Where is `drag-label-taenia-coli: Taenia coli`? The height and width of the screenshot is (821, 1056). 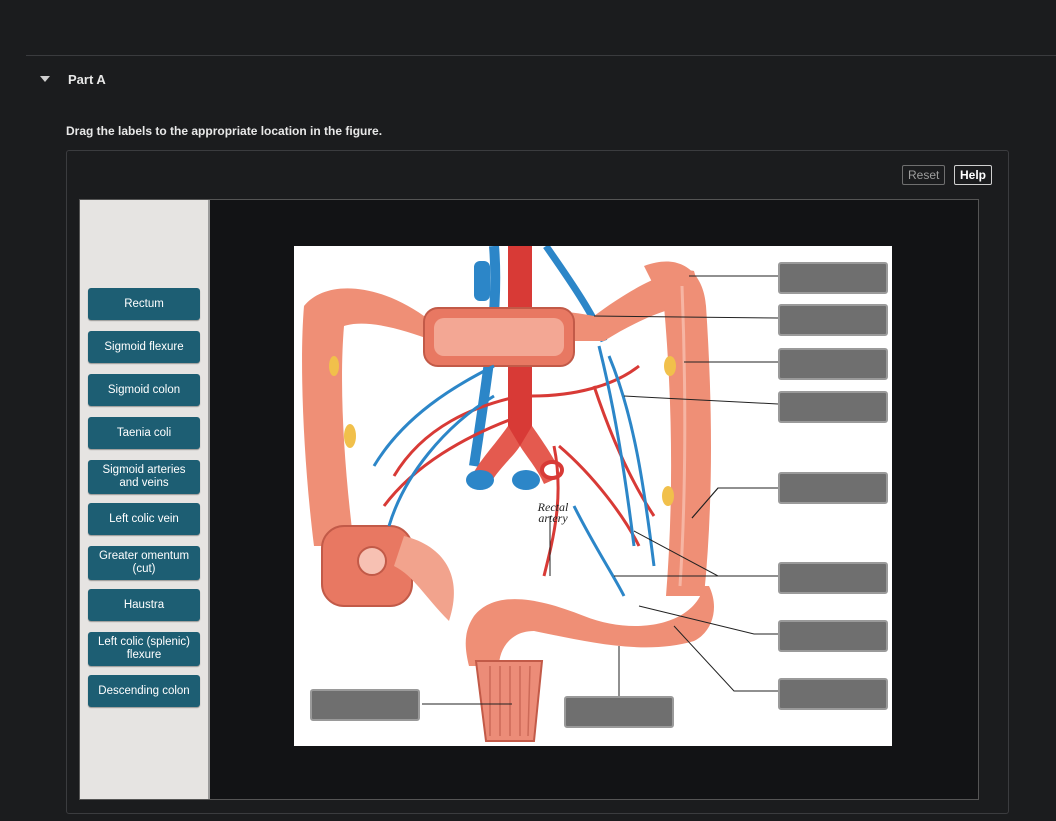 drag-label-taenia-coli: Taenia coli is located at coordinates (144, 433).